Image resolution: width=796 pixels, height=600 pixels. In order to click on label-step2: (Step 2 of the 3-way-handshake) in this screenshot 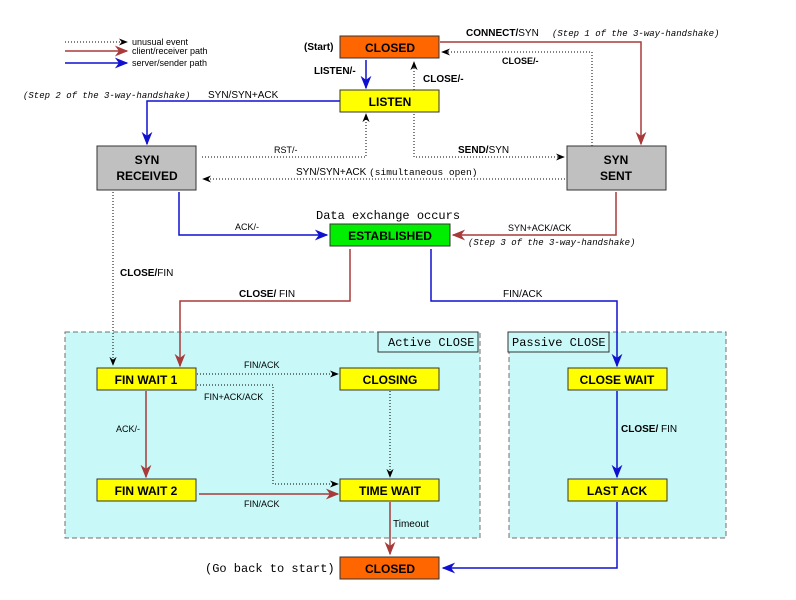, I will do `click(106, 96)`.